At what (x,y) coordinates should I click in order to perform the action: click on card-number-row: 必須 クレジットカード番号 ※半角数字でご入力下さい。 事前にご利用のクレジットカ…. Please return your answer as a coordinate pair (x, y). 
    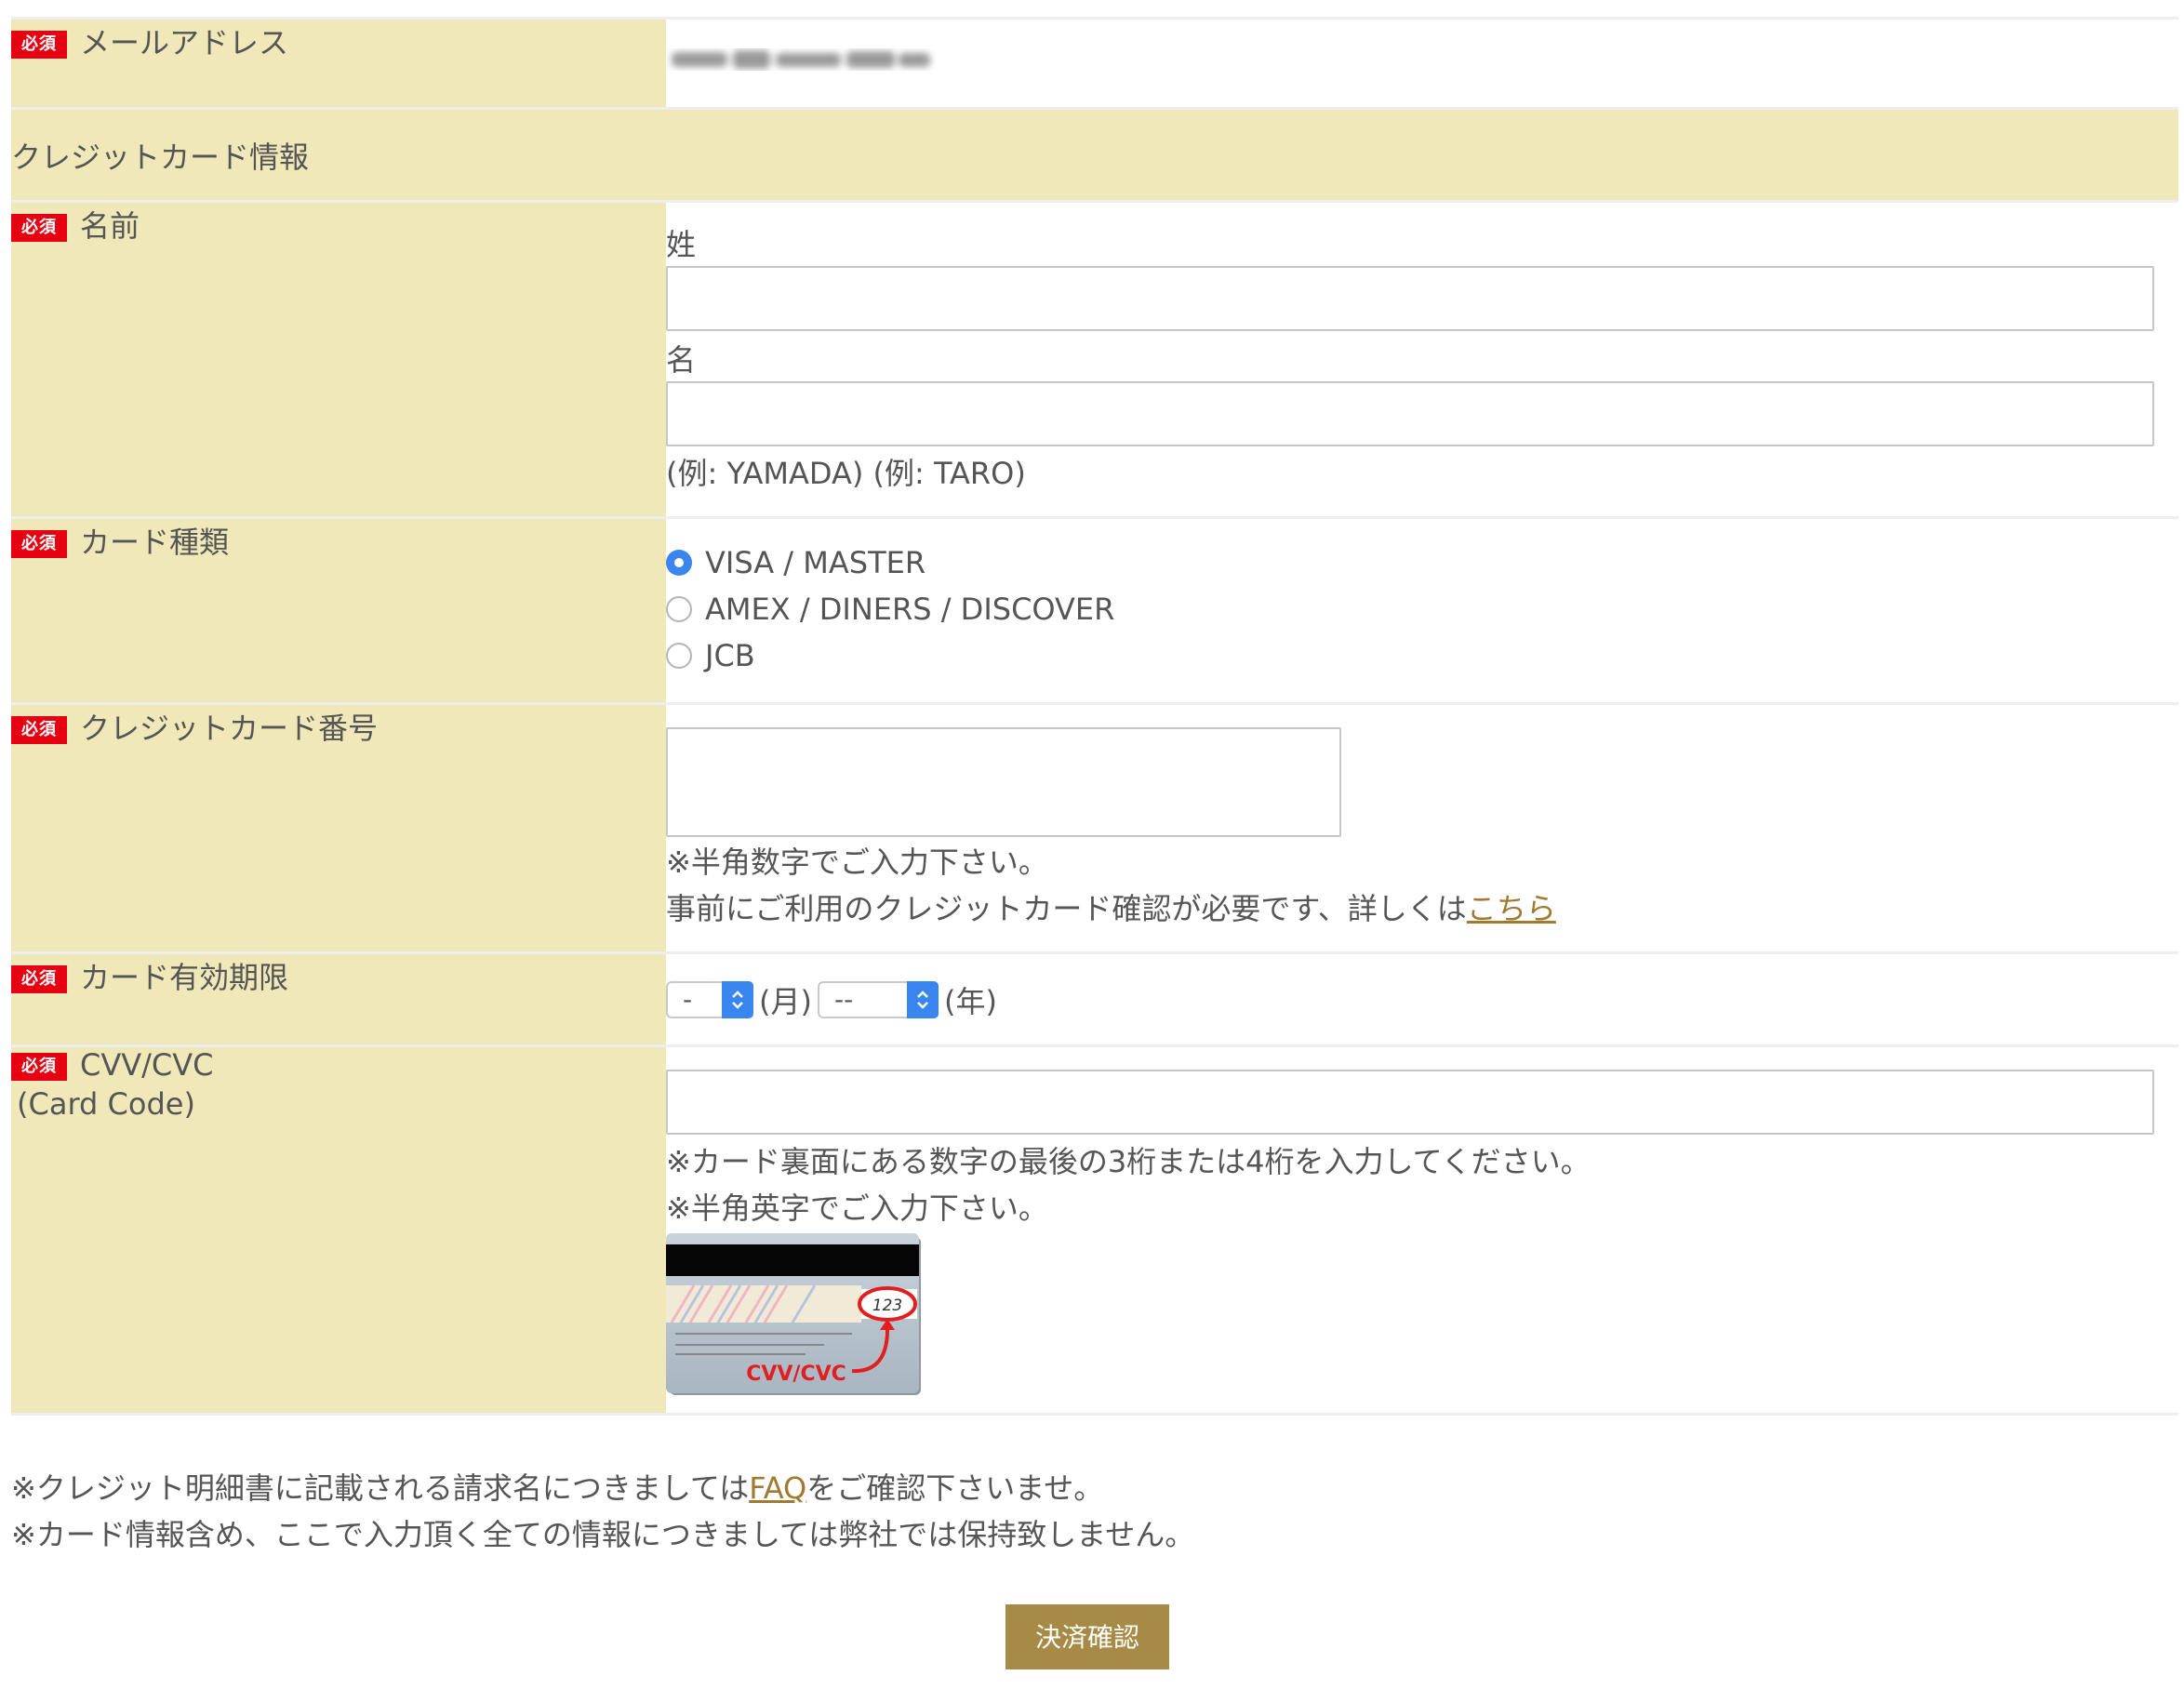
    Looking at the image, I should click on (1094, 828).